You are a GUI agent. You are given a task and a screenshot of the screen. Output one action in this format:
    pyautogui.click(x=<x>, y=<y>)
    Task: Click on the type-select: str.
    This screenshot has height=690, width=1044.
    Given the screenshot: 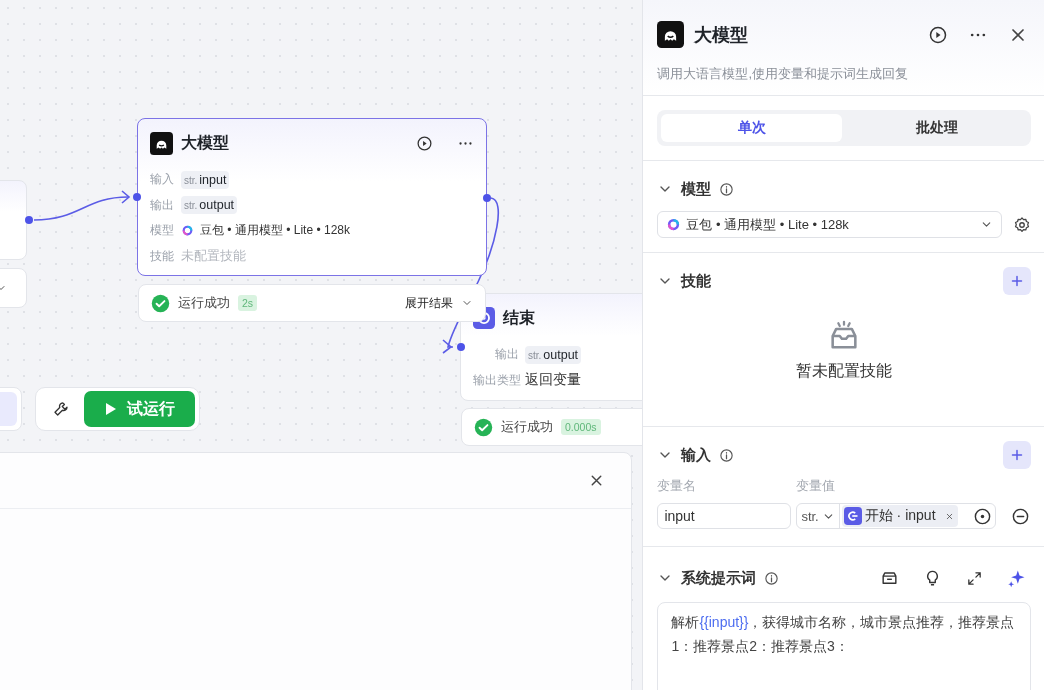 What is the action you would take?
    pyautogui.click(x=818, y=516)
    